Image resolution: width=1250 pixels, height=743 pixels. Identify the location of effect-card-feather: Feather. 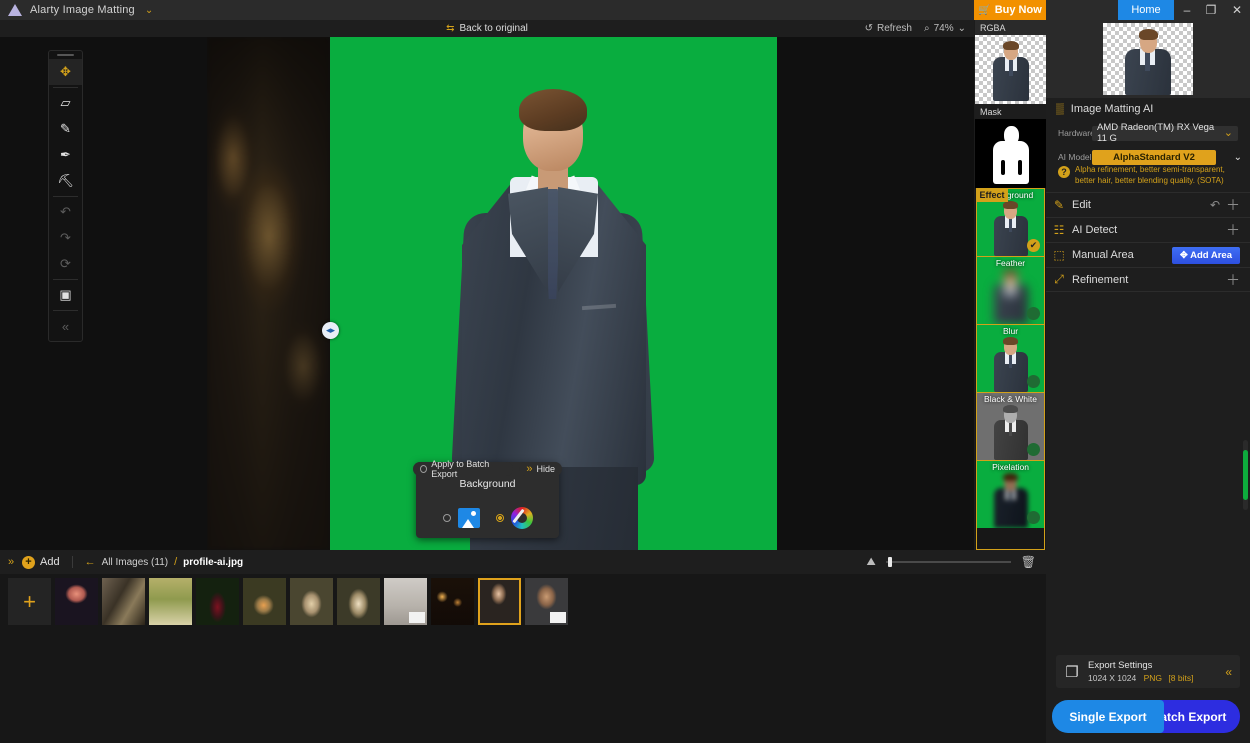
(1010, 291).